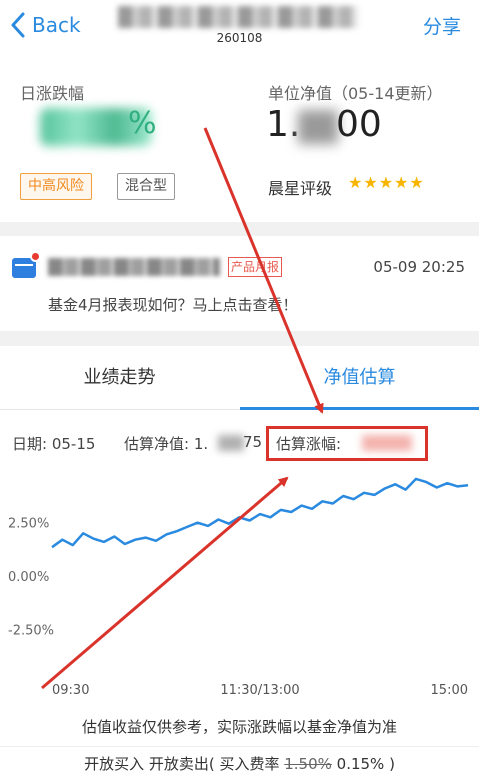 This screenshot has width=479, height=779. I want to click on trade-status: 开放买入 开放卖出( 买入费率 1.50% 0.15% ), so click(239, 762).